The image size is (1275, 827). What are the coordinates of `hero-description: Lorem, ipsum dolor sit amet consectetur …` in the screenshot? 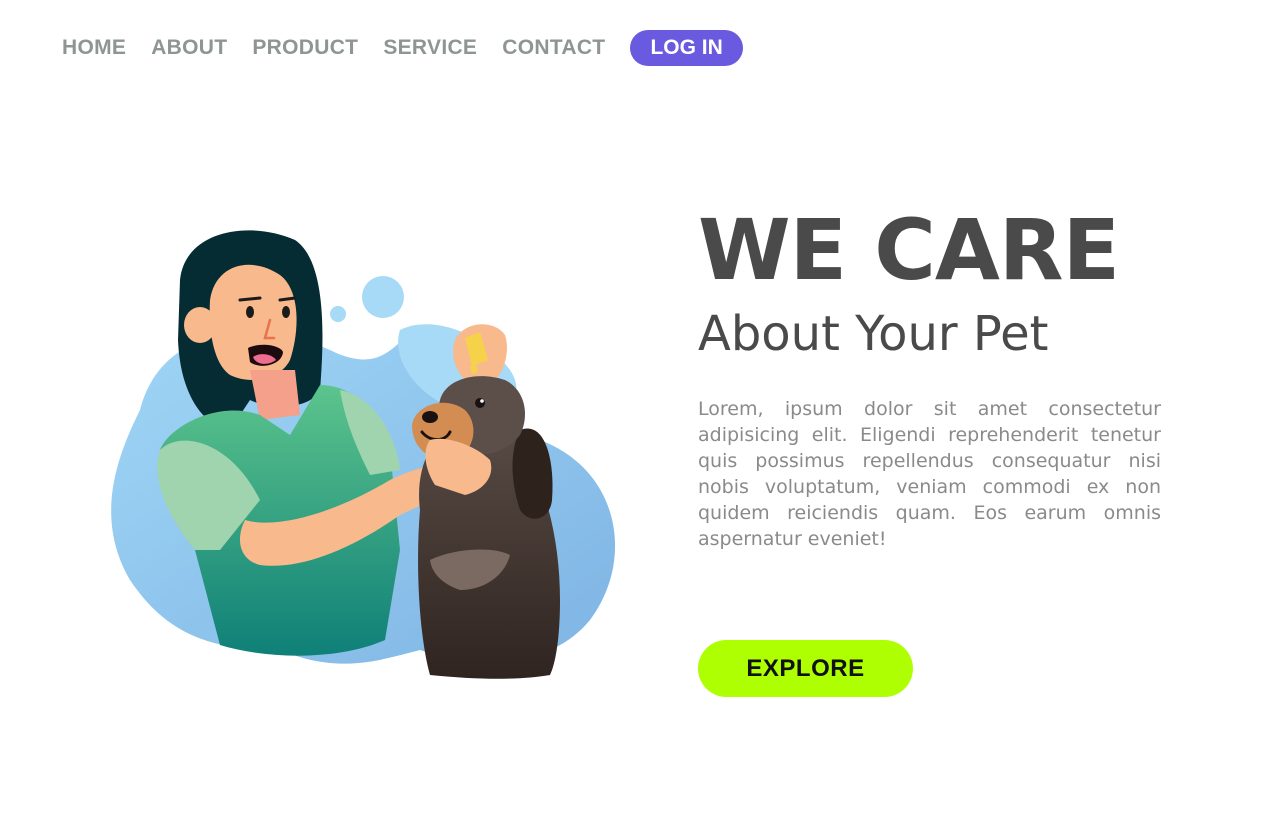 It's located at (929, 474).